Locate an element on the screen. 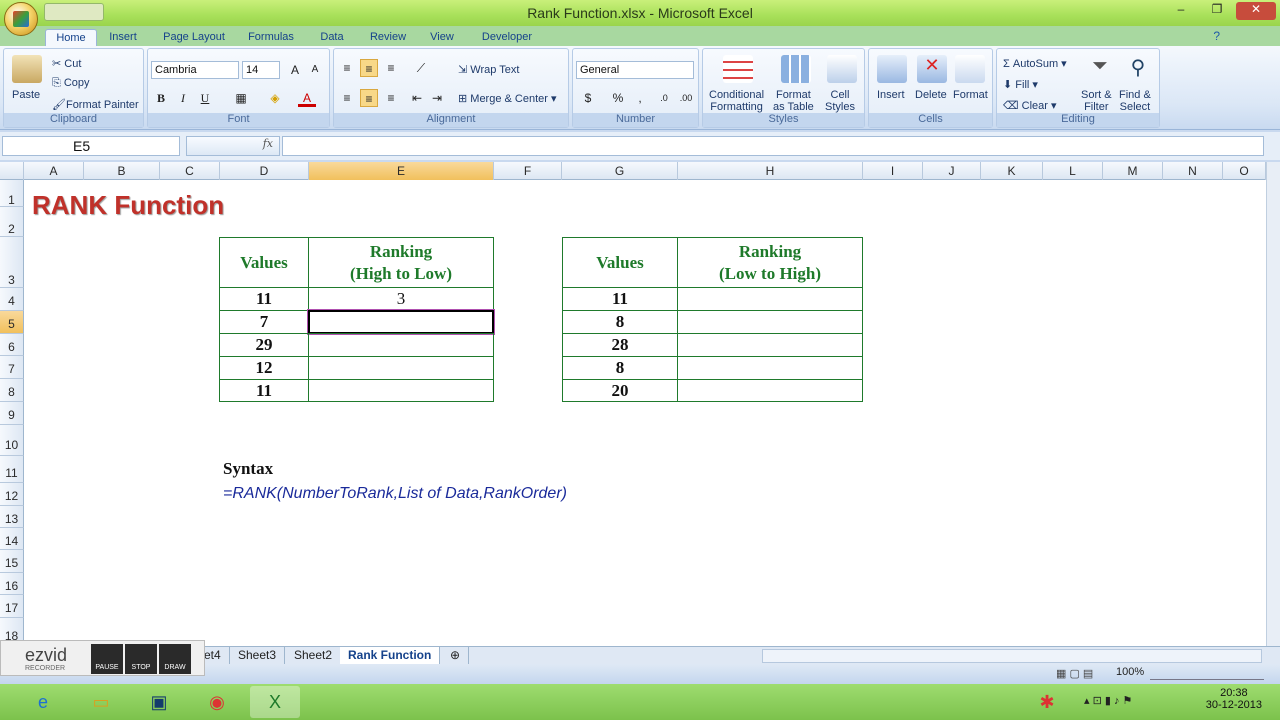  row-header: 10 is located at coordinates (12, 440).